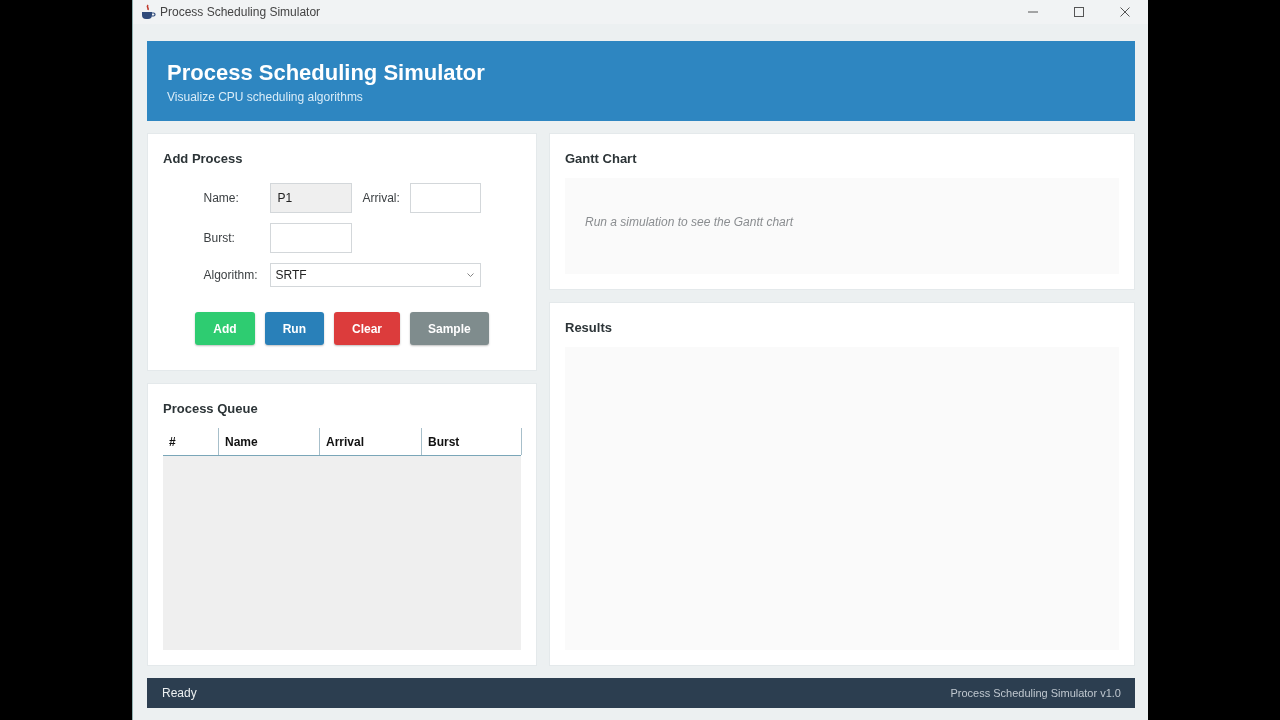 The width and height of the screenshot is (1280, 720). I want to click on version-text: Process Scheduling Simulator v1.0, so click(1035, 693).